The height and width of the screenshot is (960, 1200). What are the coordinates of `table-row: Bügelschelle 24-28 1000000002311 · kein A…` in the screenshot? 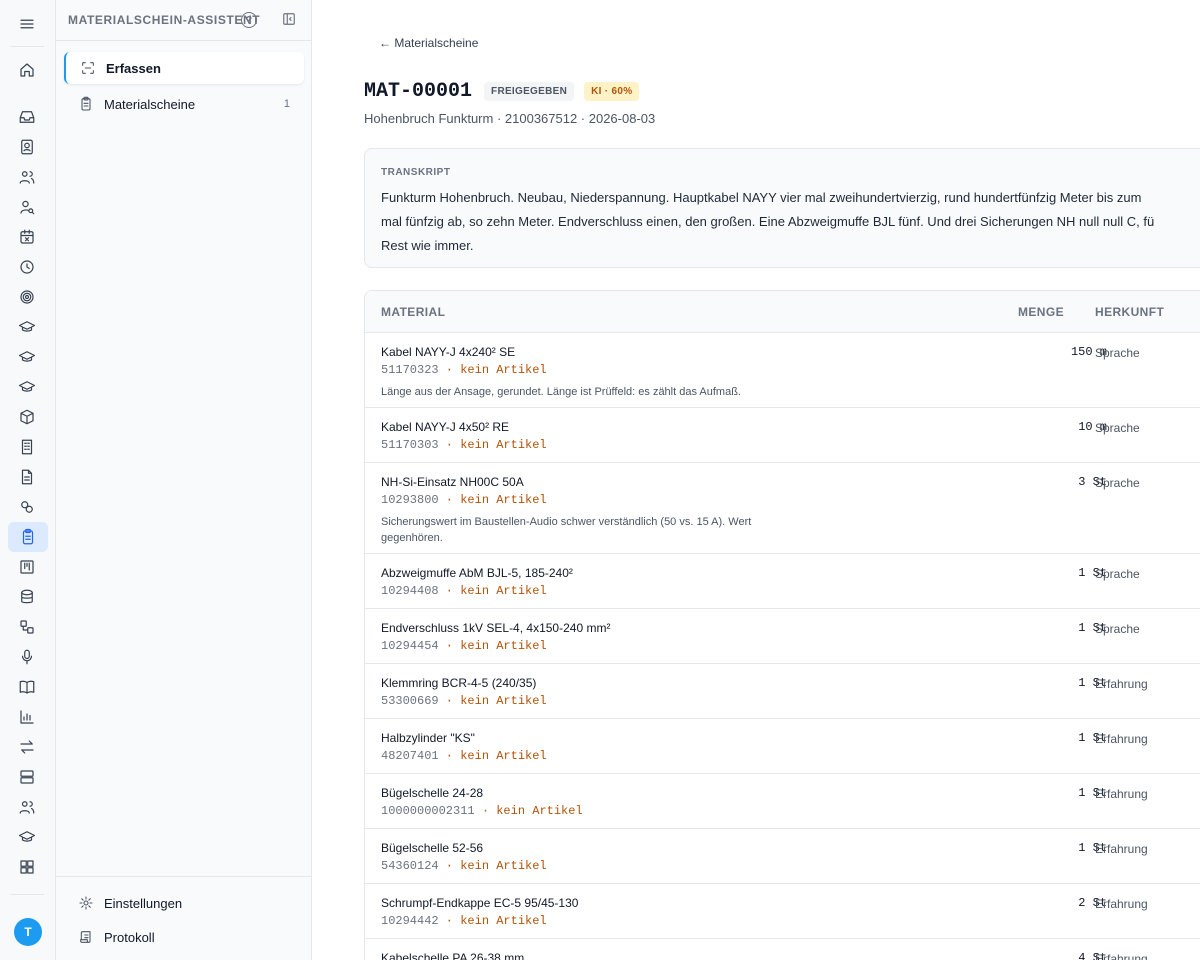 It's located at (782, 801).